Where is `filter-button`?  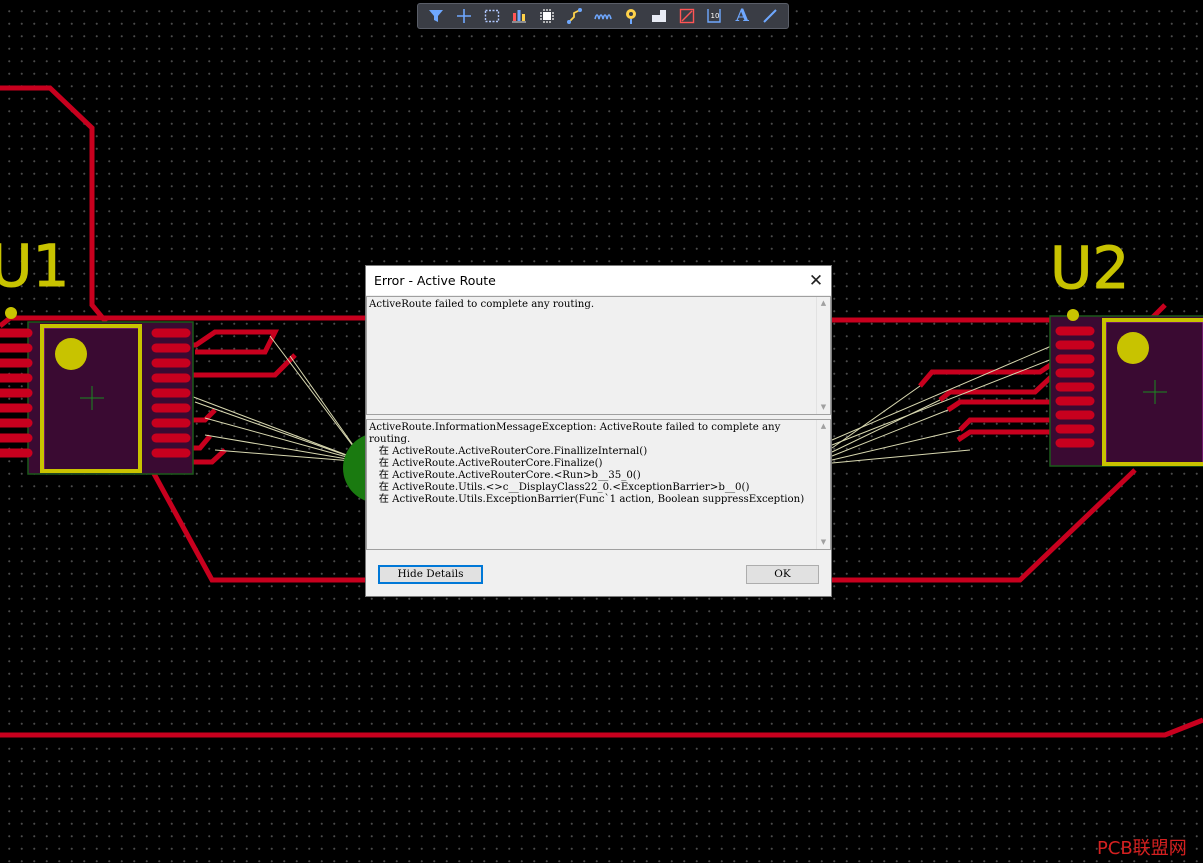
filter-button is located at coordinates (436, 16).